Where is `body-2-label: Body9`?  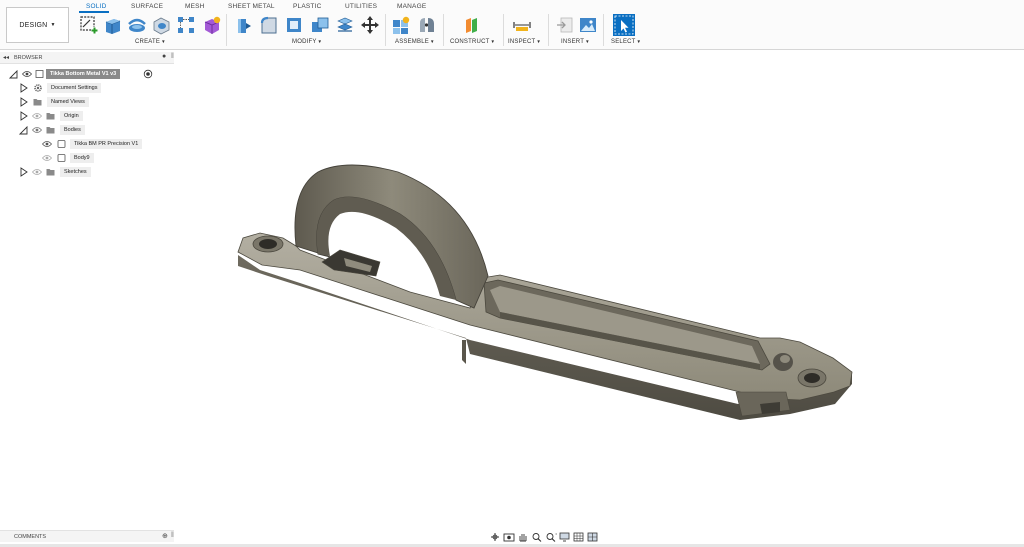
body-2-label: Body9 is located at coordinates (82, 158).